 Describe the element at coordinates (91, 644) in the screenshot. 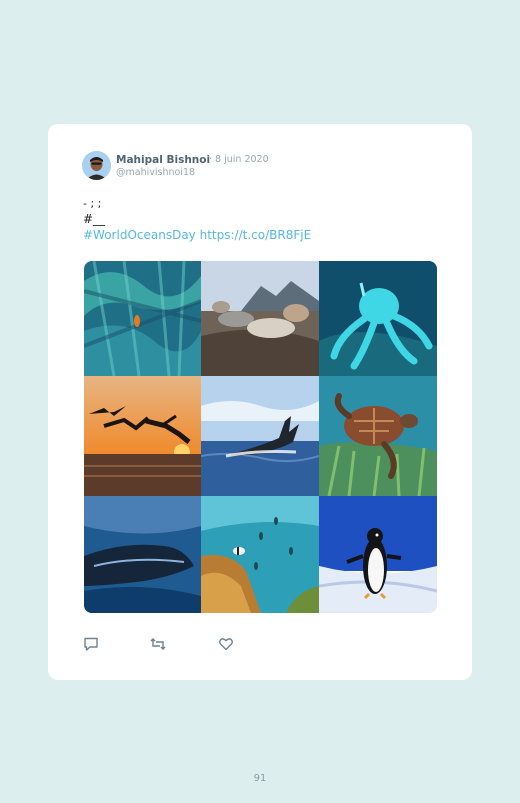

I see `reply-icon` at that location.